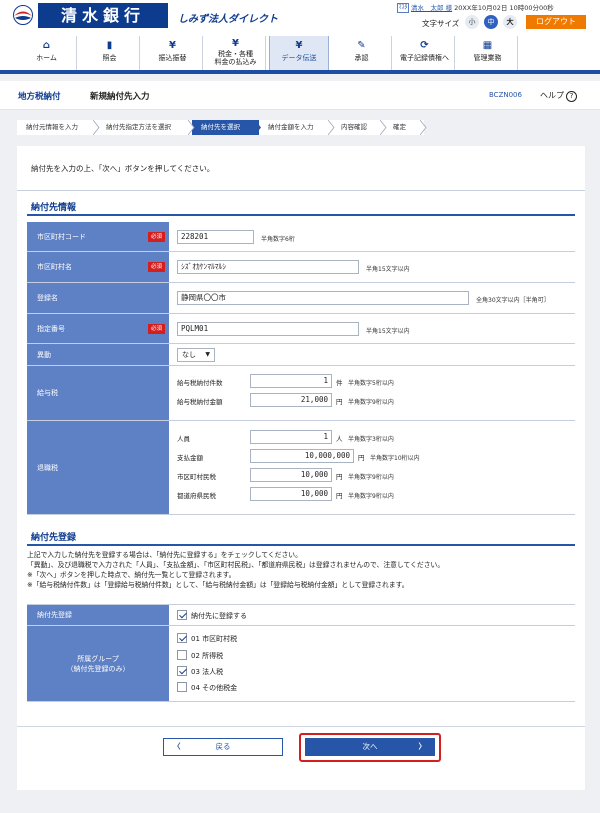 This screenshot has height=813, width=600. I want to click on divider, so click(301, 190).